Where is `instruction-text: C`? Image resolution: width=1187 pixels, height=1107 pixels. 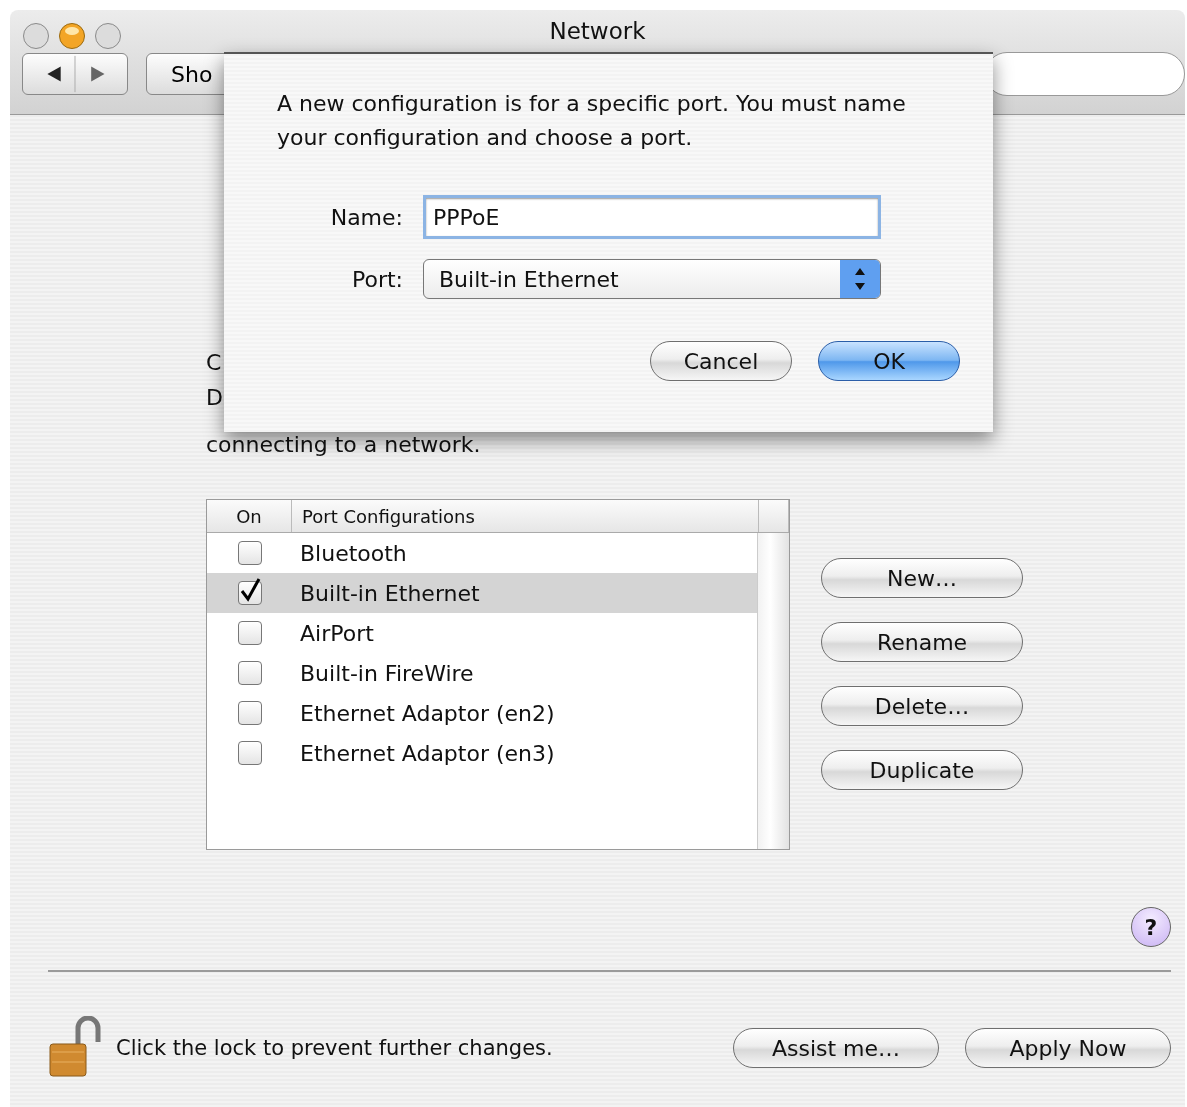 instruction-text: C is located at coordinates (214, 363).